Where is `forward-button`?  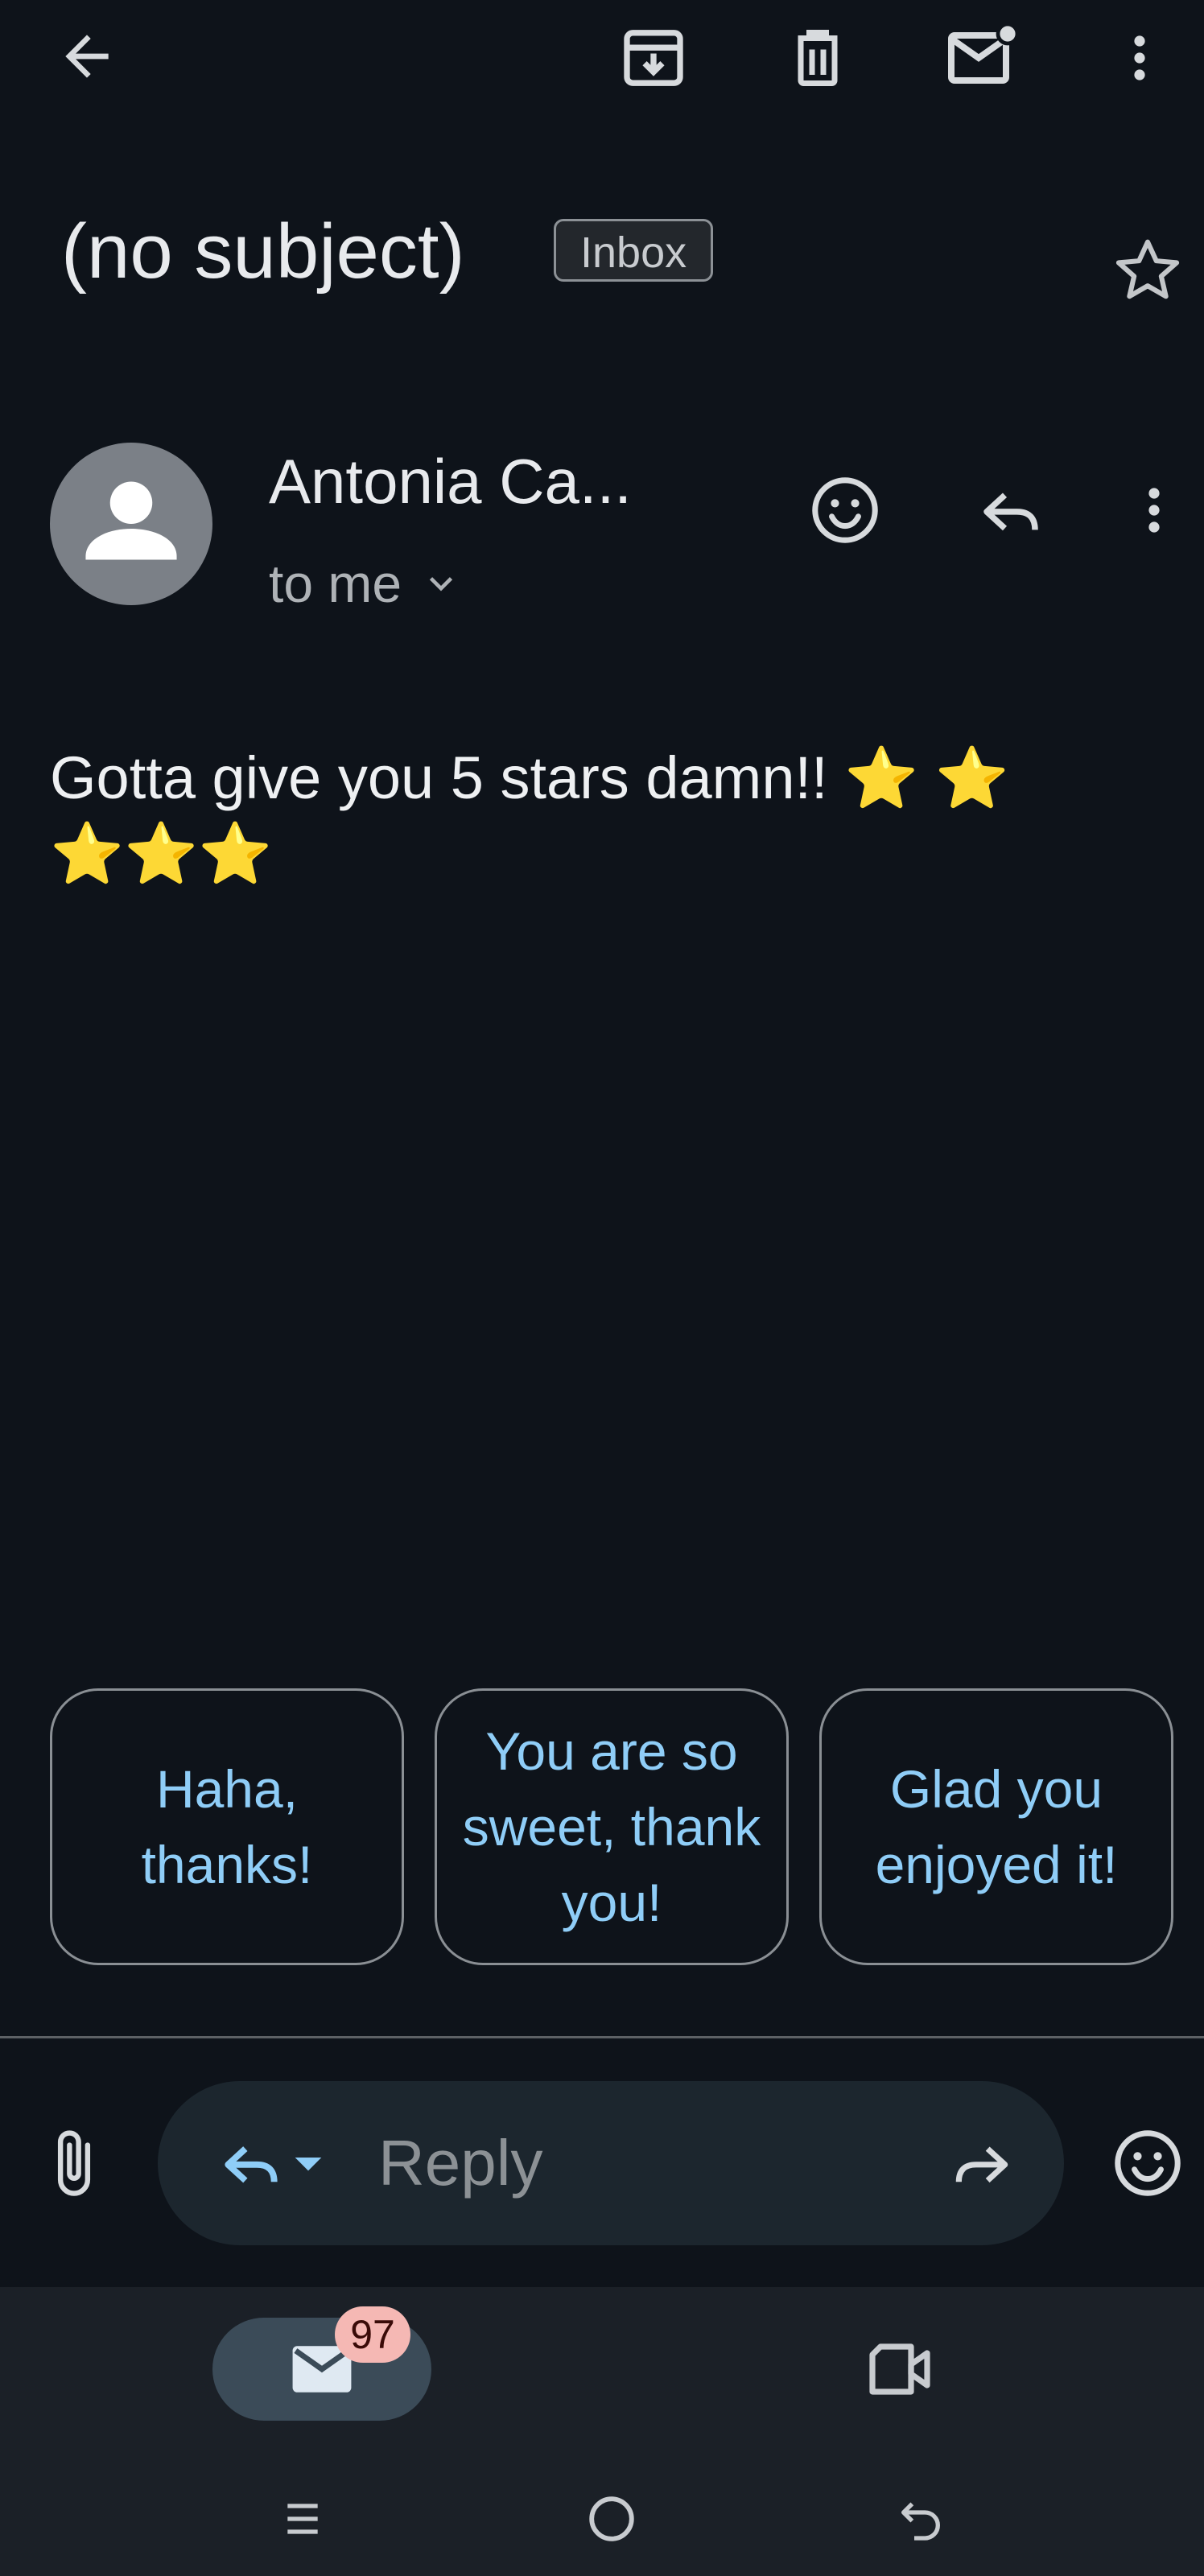 forward-button is located at coordinates (982, 2163).